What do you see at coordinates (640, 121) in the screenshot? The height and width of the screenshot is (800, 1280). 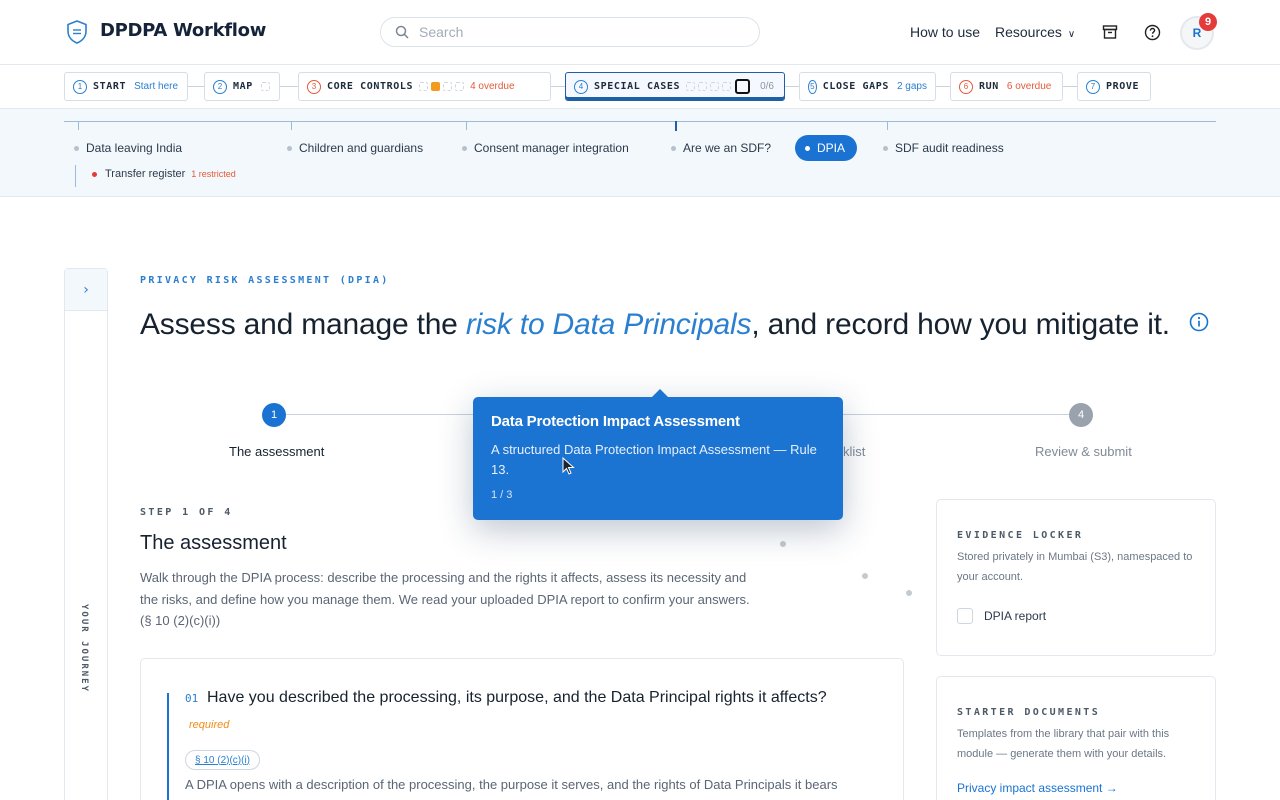 I see `subnav-rail` at bounding box center [640, 121].